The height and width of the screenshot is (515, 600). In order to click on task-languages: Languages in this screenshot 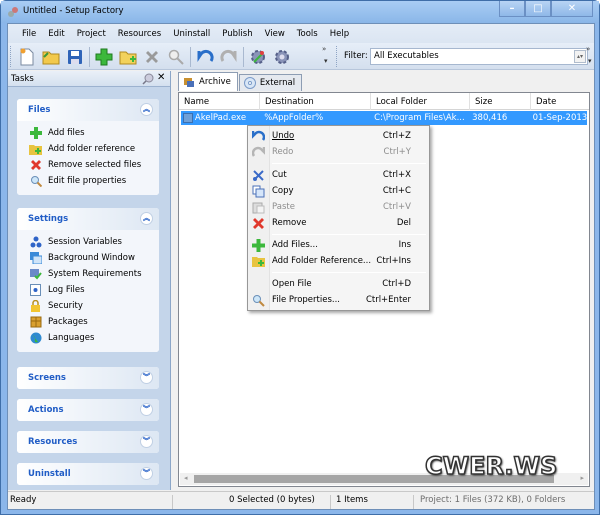, I will do `click(88, 338)`.